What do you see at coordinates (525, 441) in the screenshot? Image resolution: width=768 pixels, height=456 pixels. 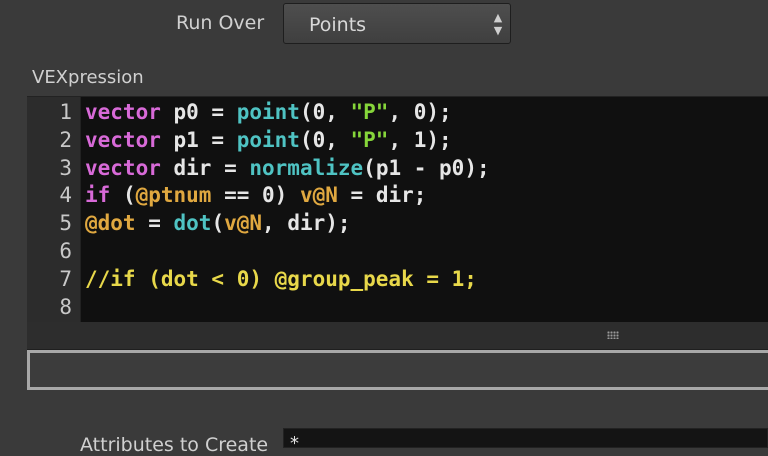 I see `attributes-to-create-field: *` at bounding box center [525, 441].